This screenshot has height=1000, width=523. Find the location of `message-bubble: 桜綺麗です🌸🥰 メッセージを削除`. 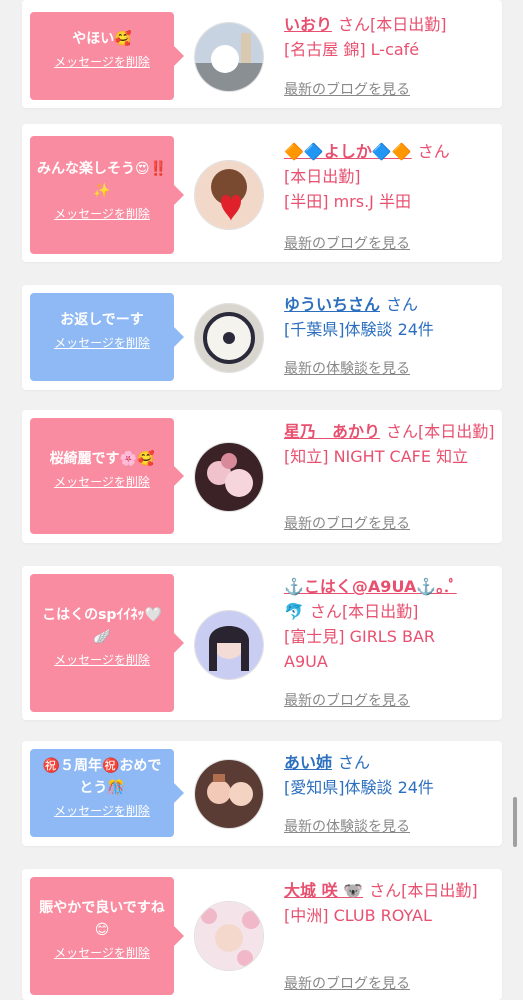

message-bubble: 桜綺麗です🌸🥰 メッセージを削除 is located at coordinates (107, 476).